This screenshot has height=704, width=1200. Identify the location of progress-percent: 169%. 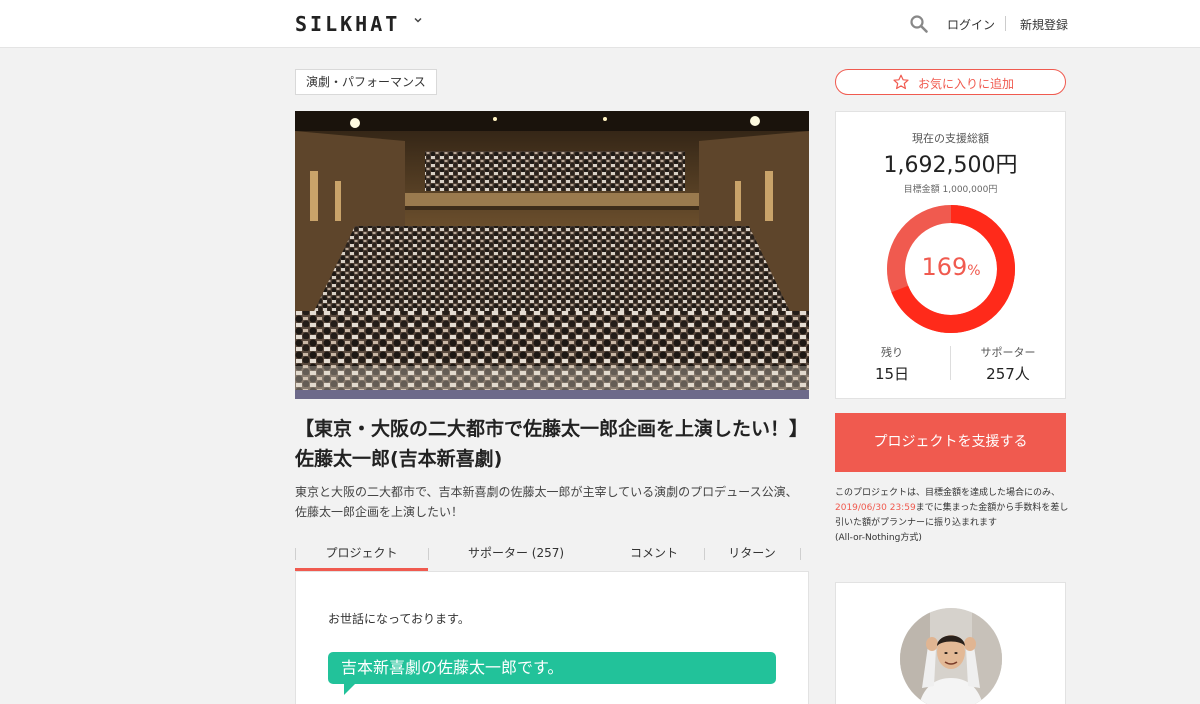
(951, 267).